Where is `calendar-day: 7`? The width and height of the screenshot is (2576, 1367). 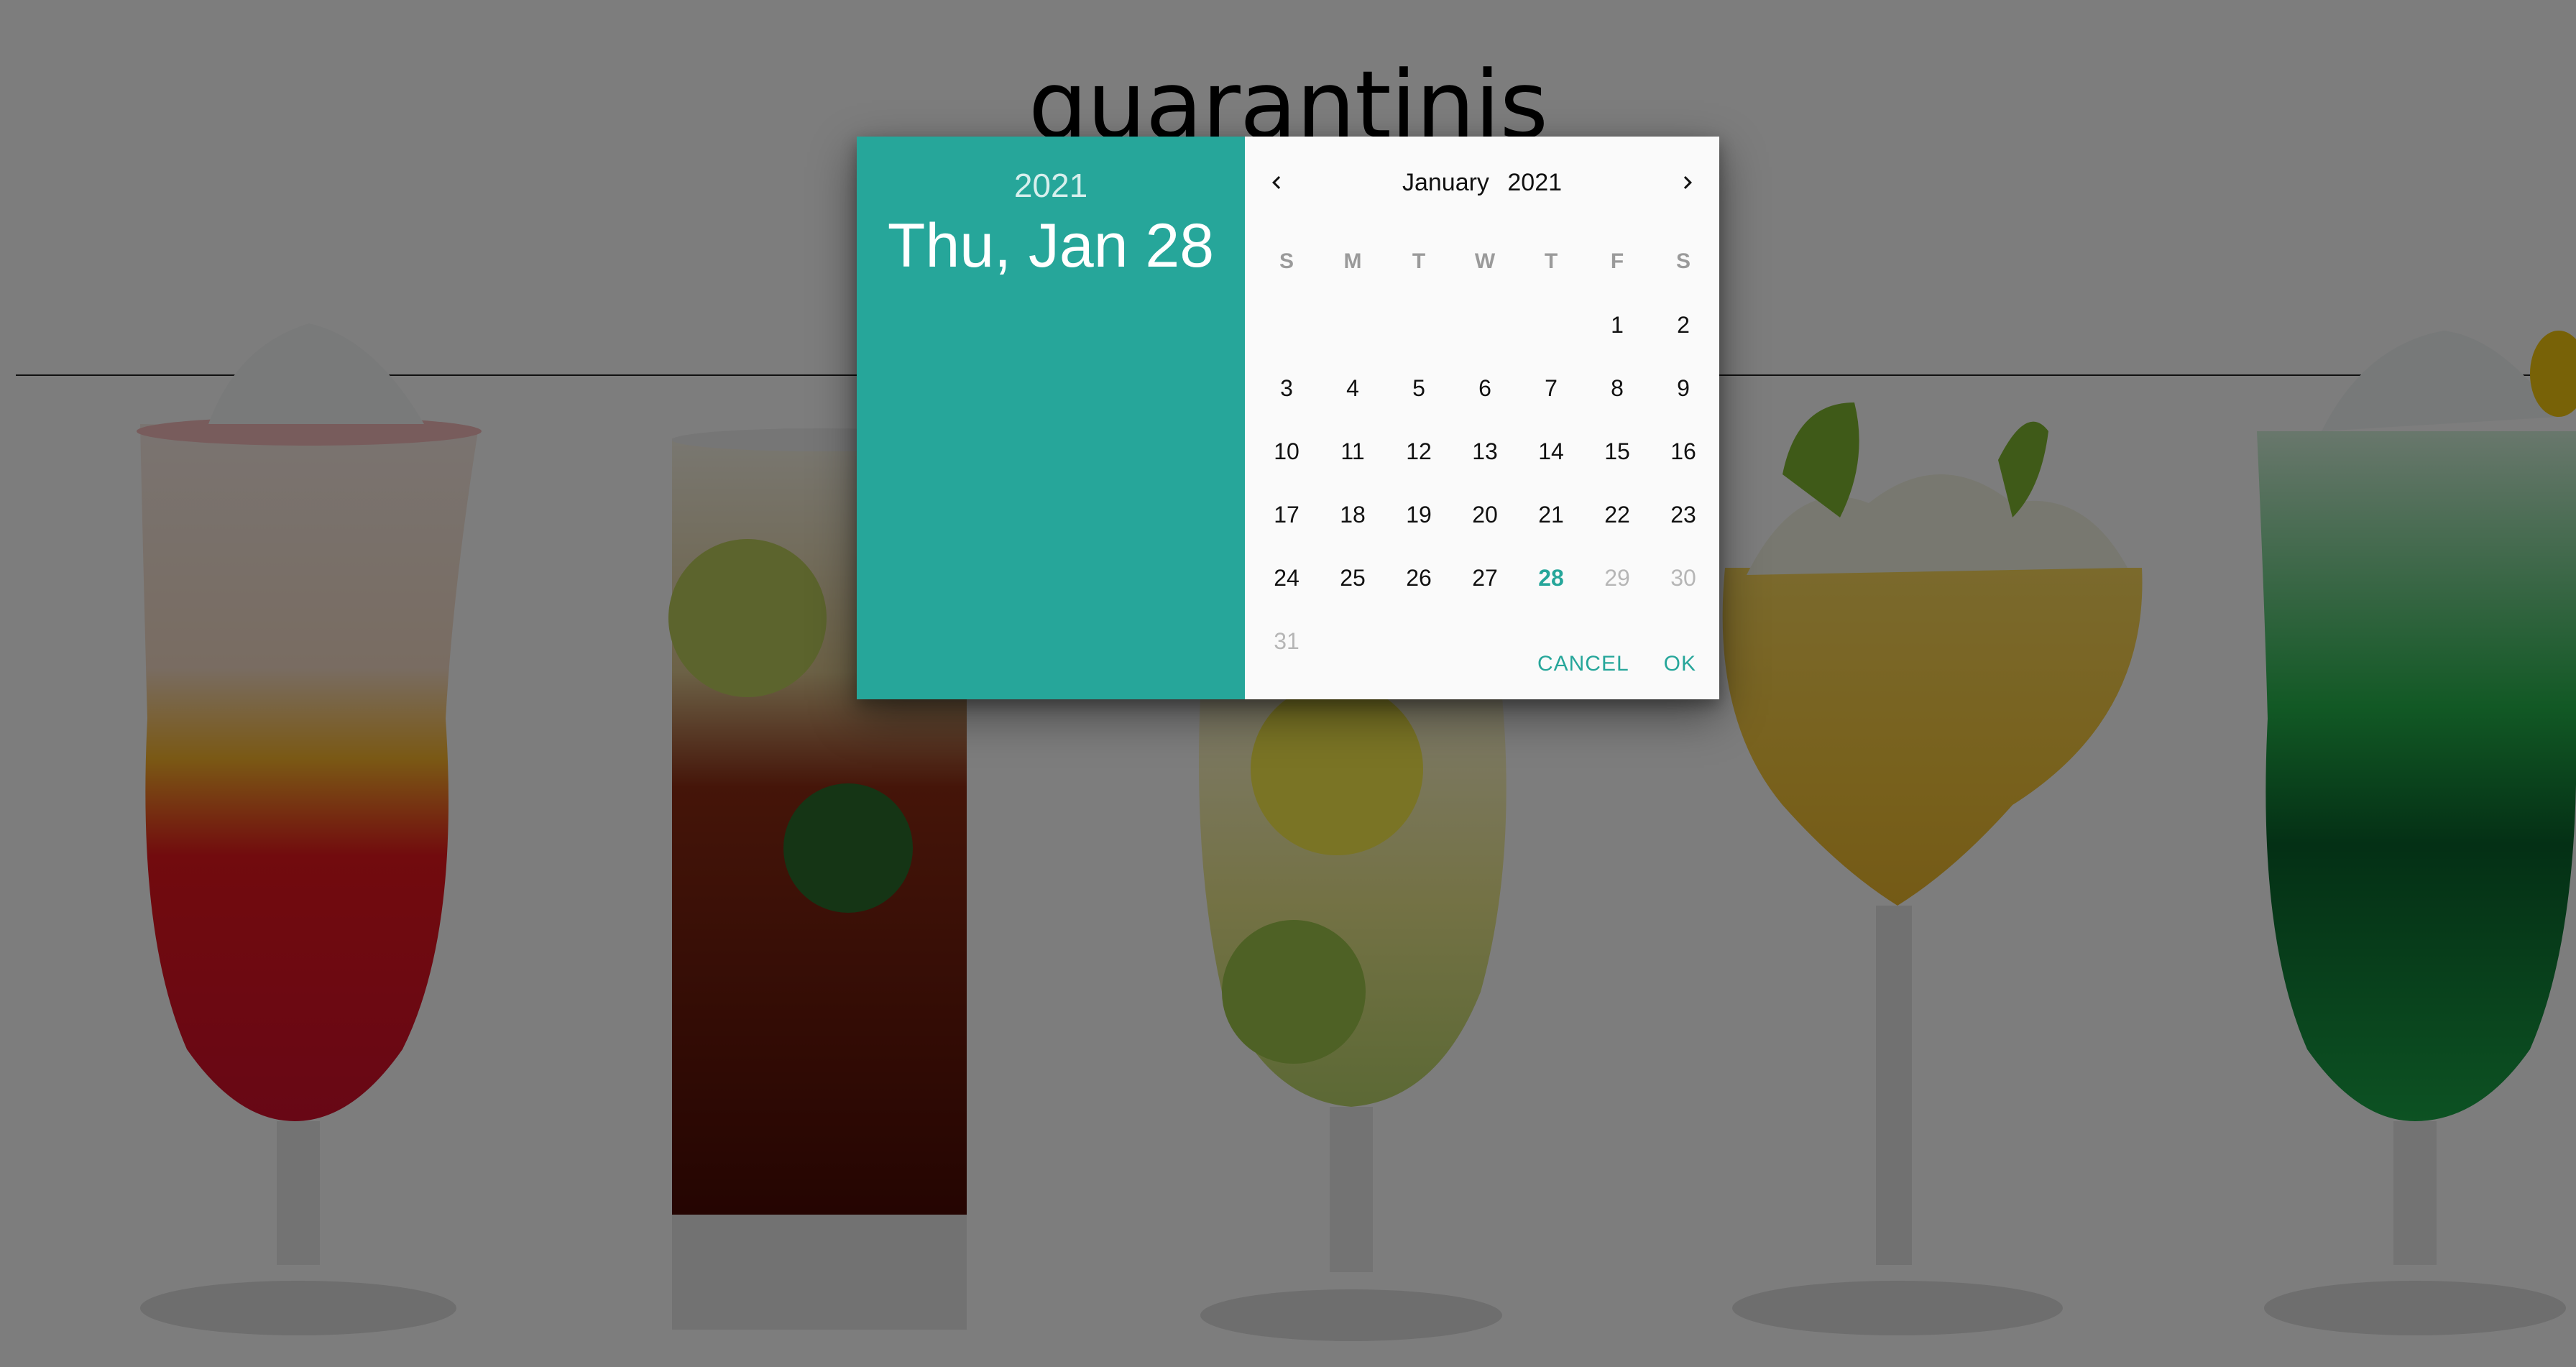 calendar-day: 7 is located at coordinates (1551, 388).